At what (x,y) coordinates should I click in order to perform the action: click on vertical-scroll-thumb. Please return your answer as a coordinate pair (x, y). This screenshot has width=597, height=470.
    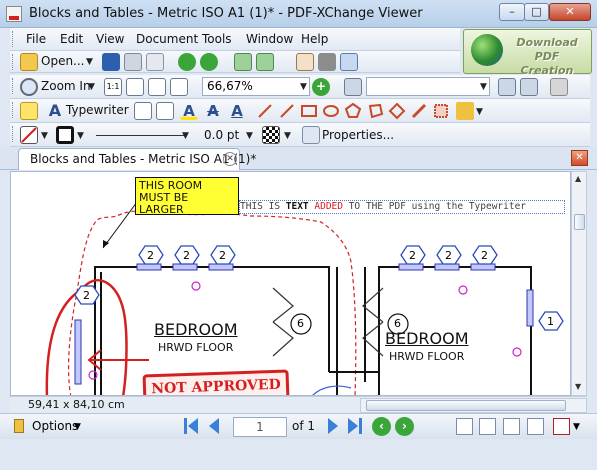
    Looking at the image, I should click on (579, 222).